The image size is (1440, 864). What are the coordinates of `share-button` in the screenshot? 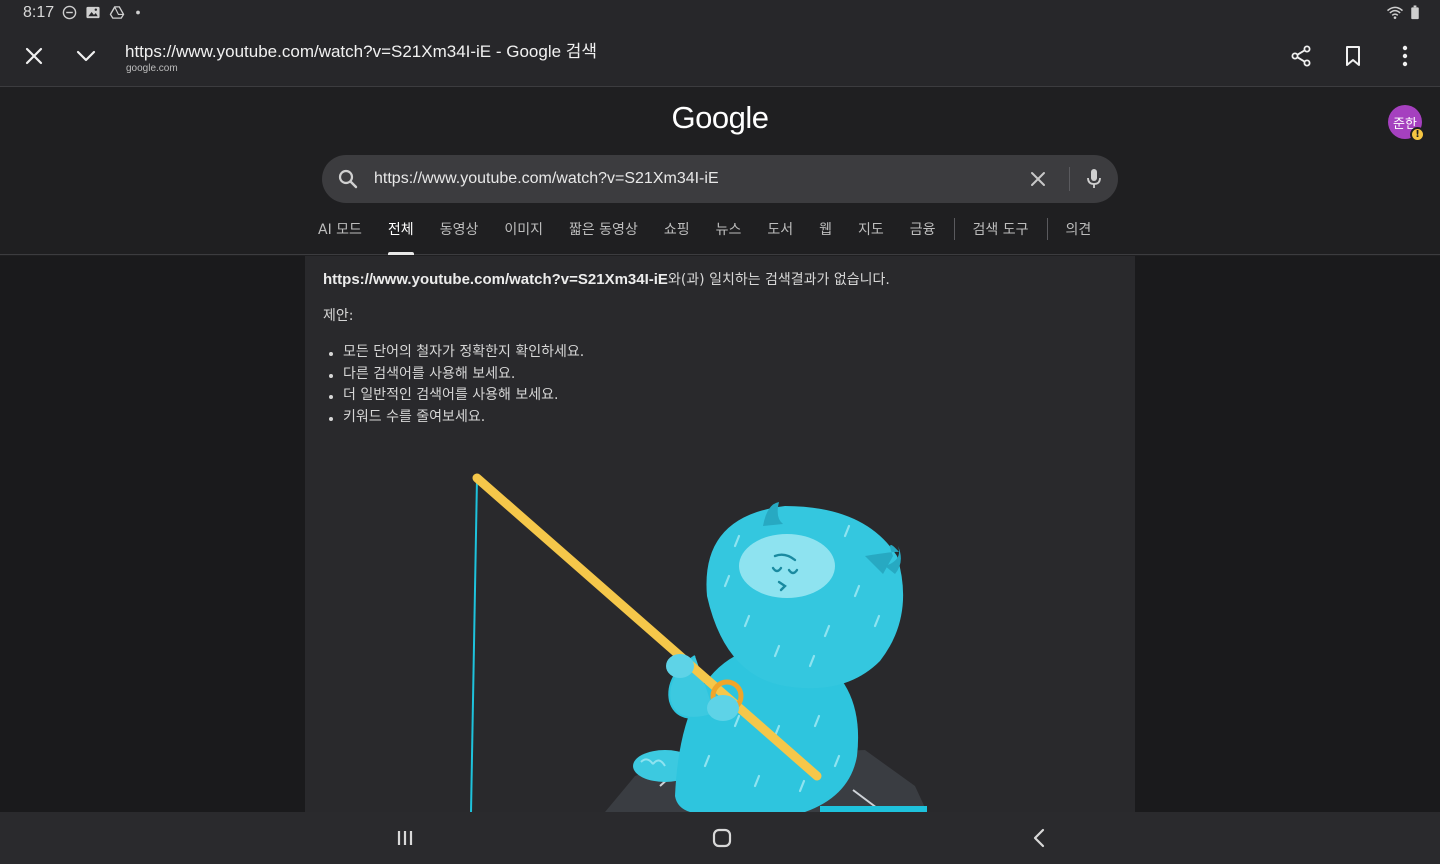 It's located at (1301, 56).